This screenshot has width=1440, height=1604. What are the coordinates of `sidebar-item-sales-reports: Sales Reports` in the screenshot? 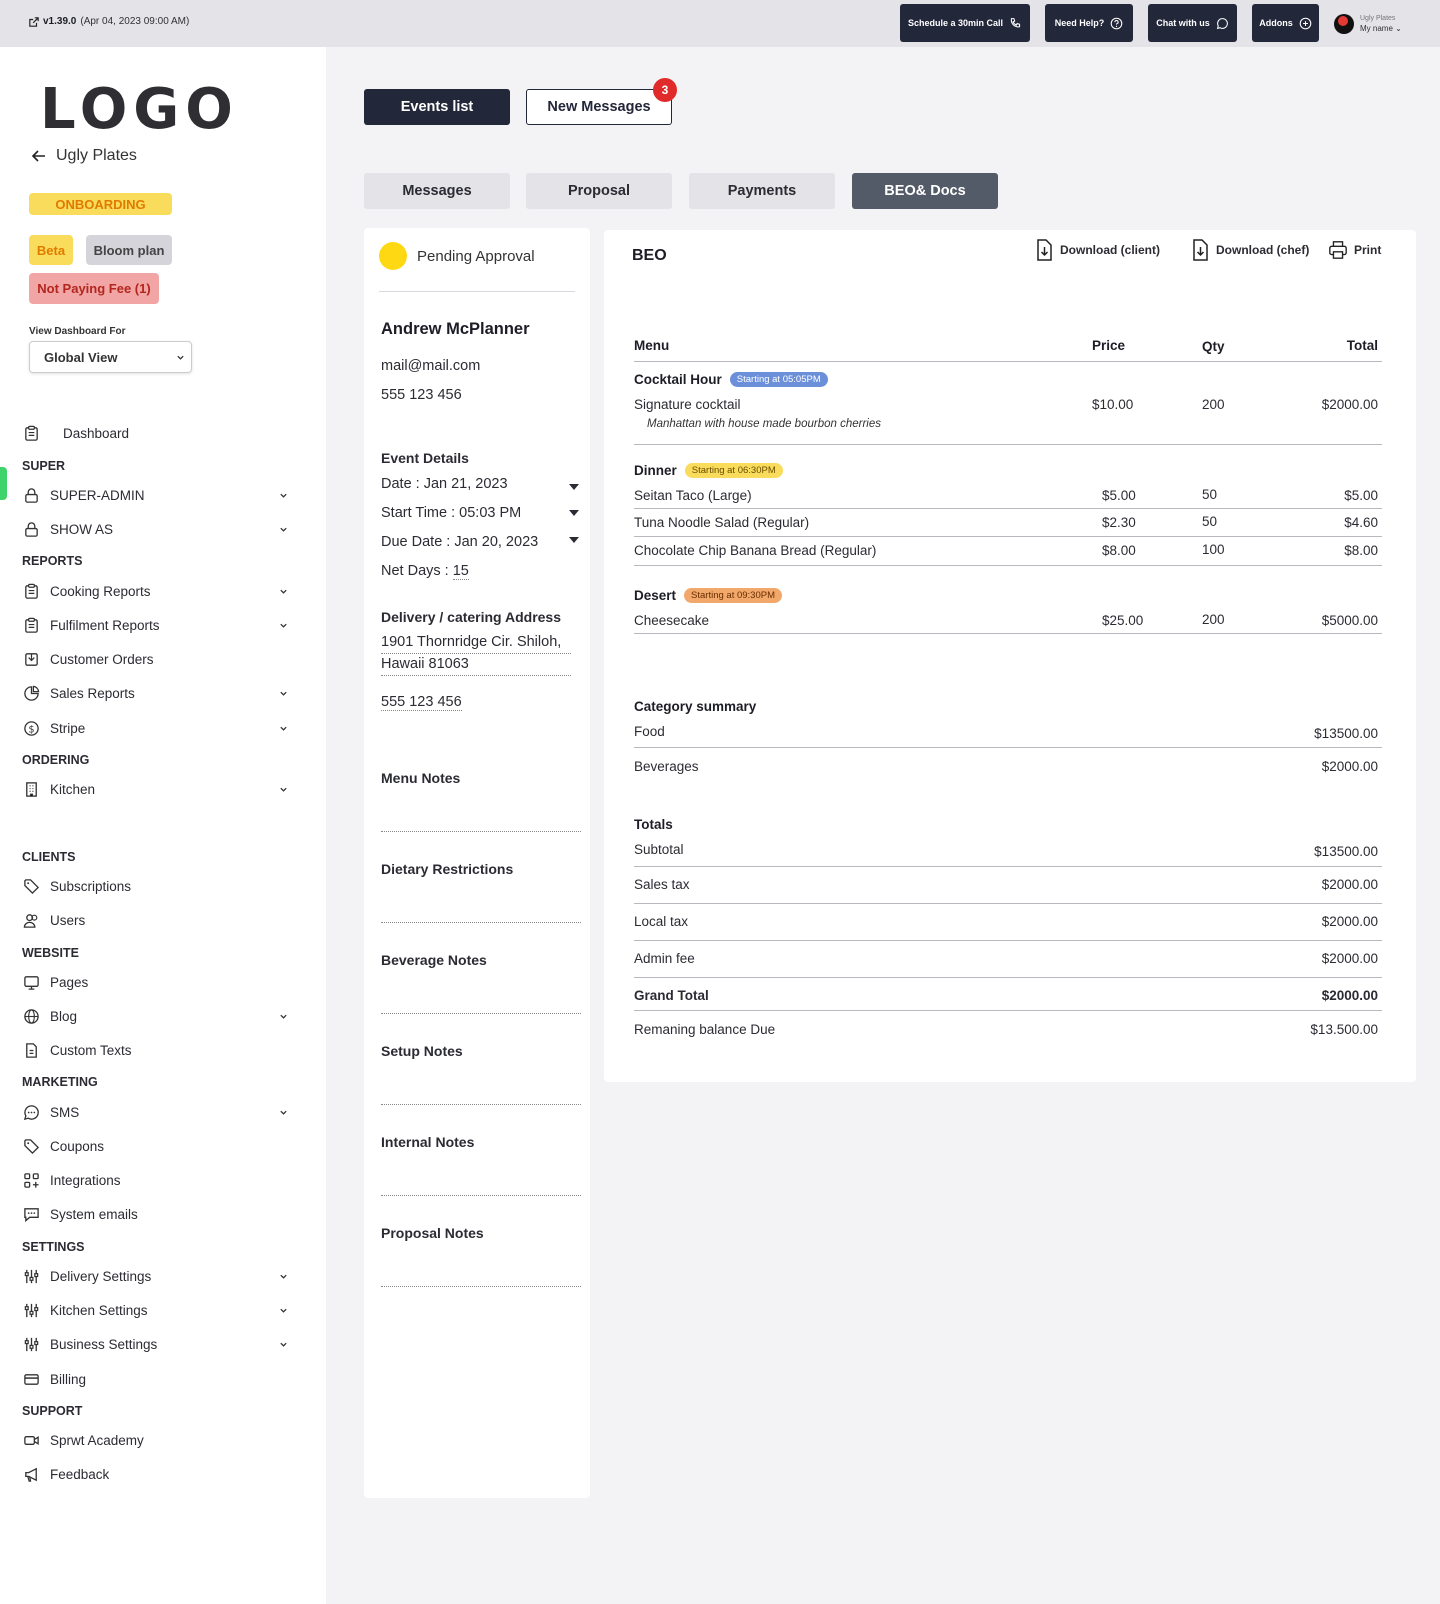 It's located at (159, 693).